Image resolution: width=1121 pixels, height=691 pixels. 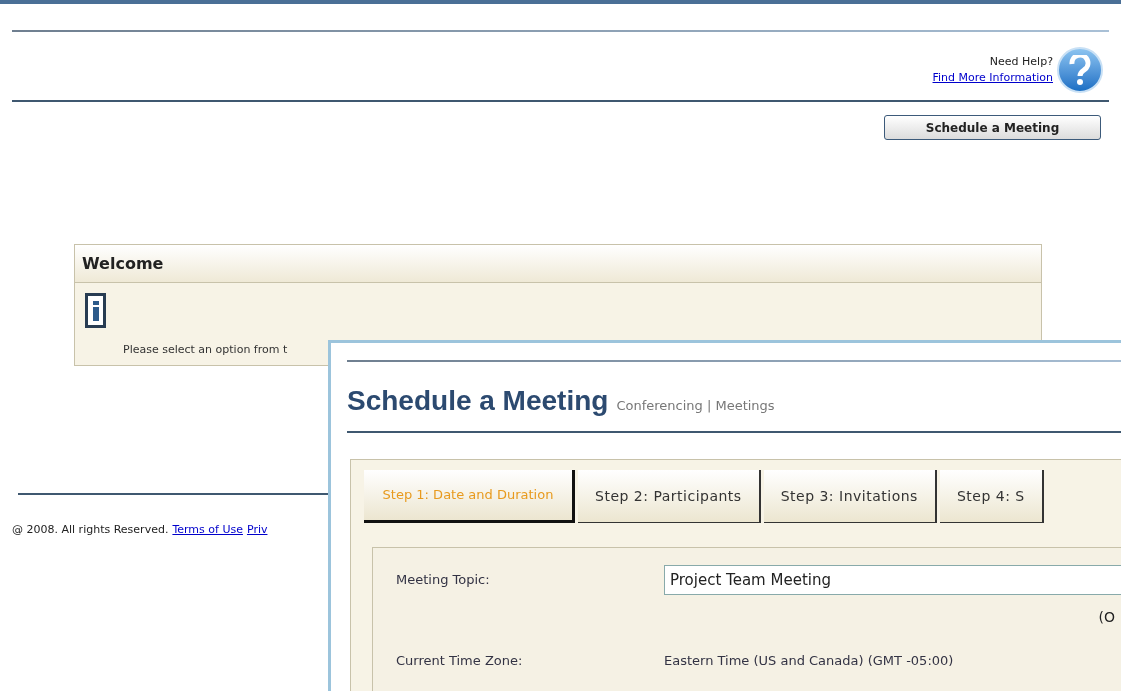 I want to click on copyright-text: @ 2008. All rights Reserved., so click(x=90, y=530).